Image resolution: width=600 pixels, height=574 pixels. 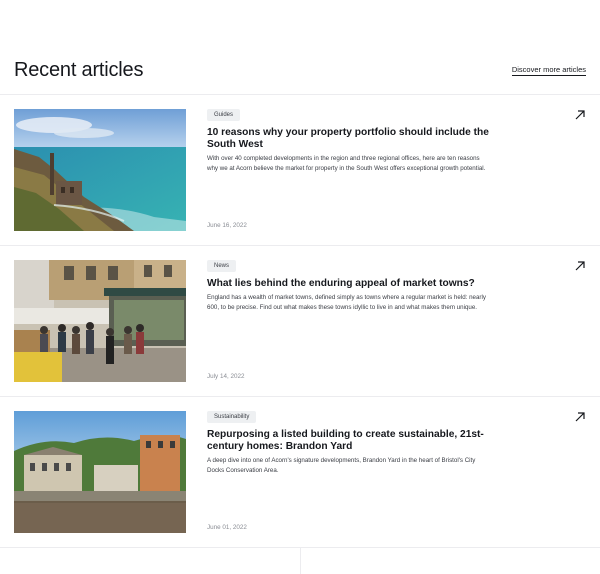 I want to click on divider, so click(x=300, y=561).